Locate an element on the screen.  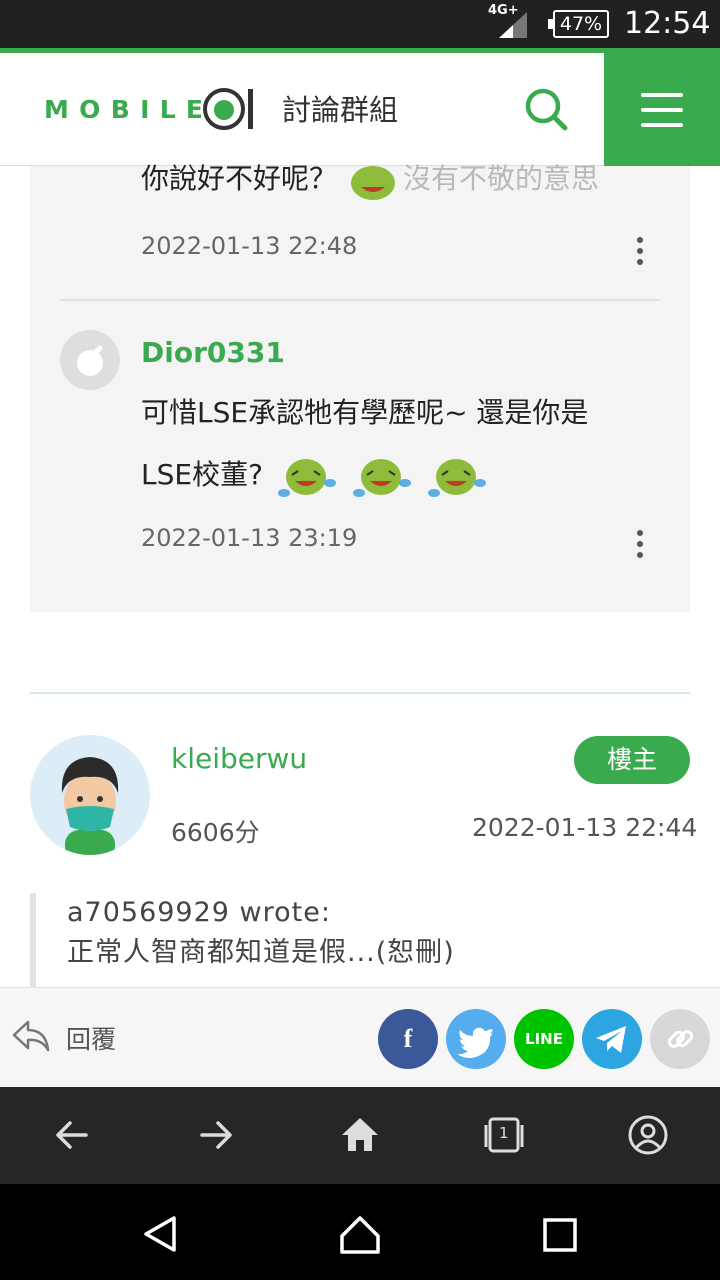
tab-count: 1 is located at coordinates (504, 1133).